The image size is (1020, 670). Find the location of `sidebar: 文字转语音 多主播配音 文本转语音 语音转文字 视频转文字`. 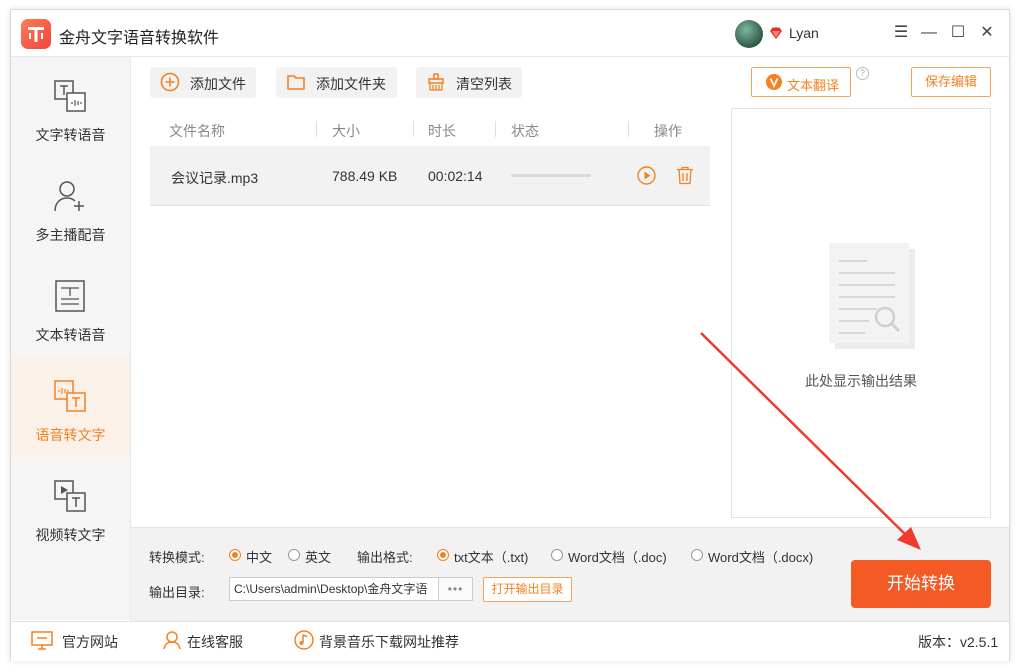

sidebar: 文字转语音 多主播配音 文本转语音 语音转文字 视频转文字 is located at coordinates (71, 338).